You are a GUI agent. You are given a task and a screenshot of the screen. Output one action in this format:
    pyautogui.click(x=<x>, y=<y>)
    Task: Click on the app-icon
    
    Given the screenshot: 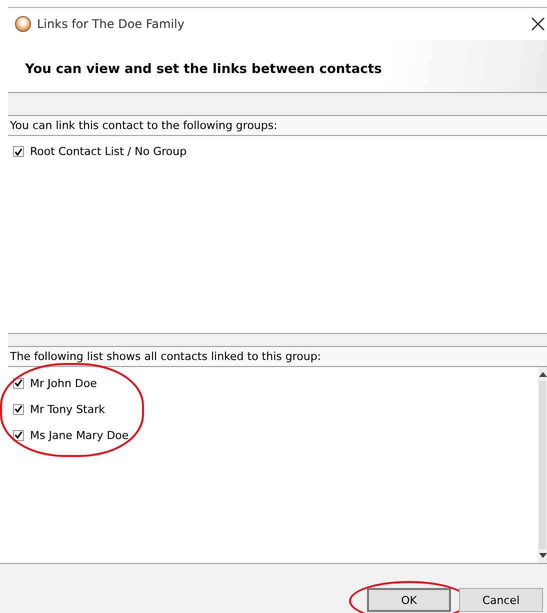 What is the action you would take?
    pyautogui.click(x=23, y=24)
    